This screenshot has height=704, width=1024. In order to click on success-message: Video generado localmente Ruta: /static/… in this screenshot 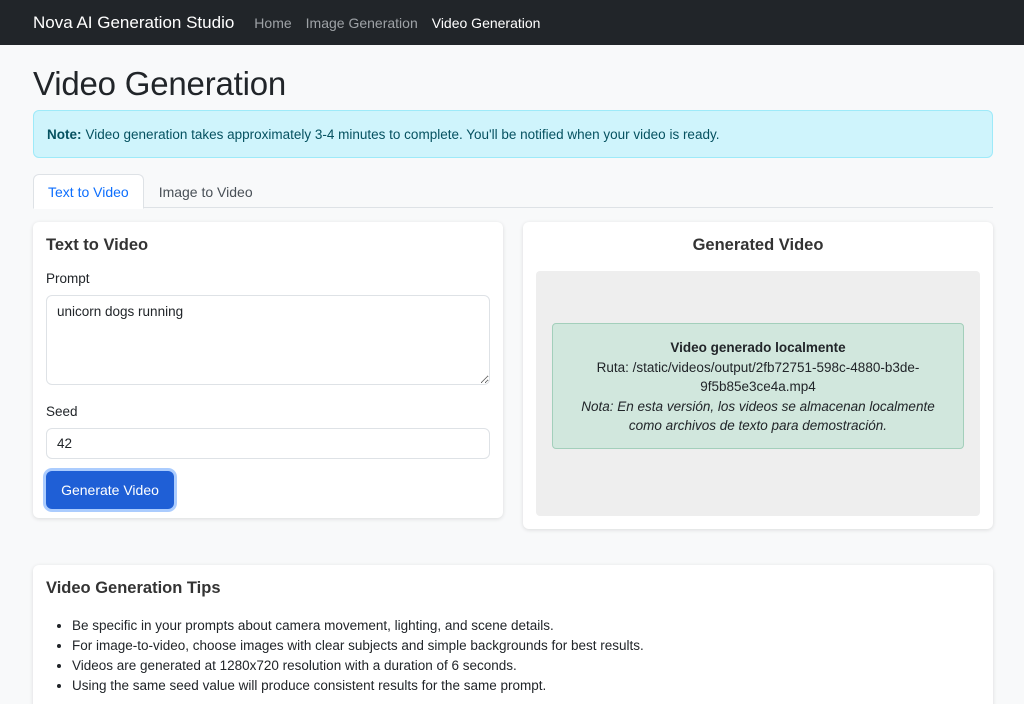, I will do `click(758, 386)`.